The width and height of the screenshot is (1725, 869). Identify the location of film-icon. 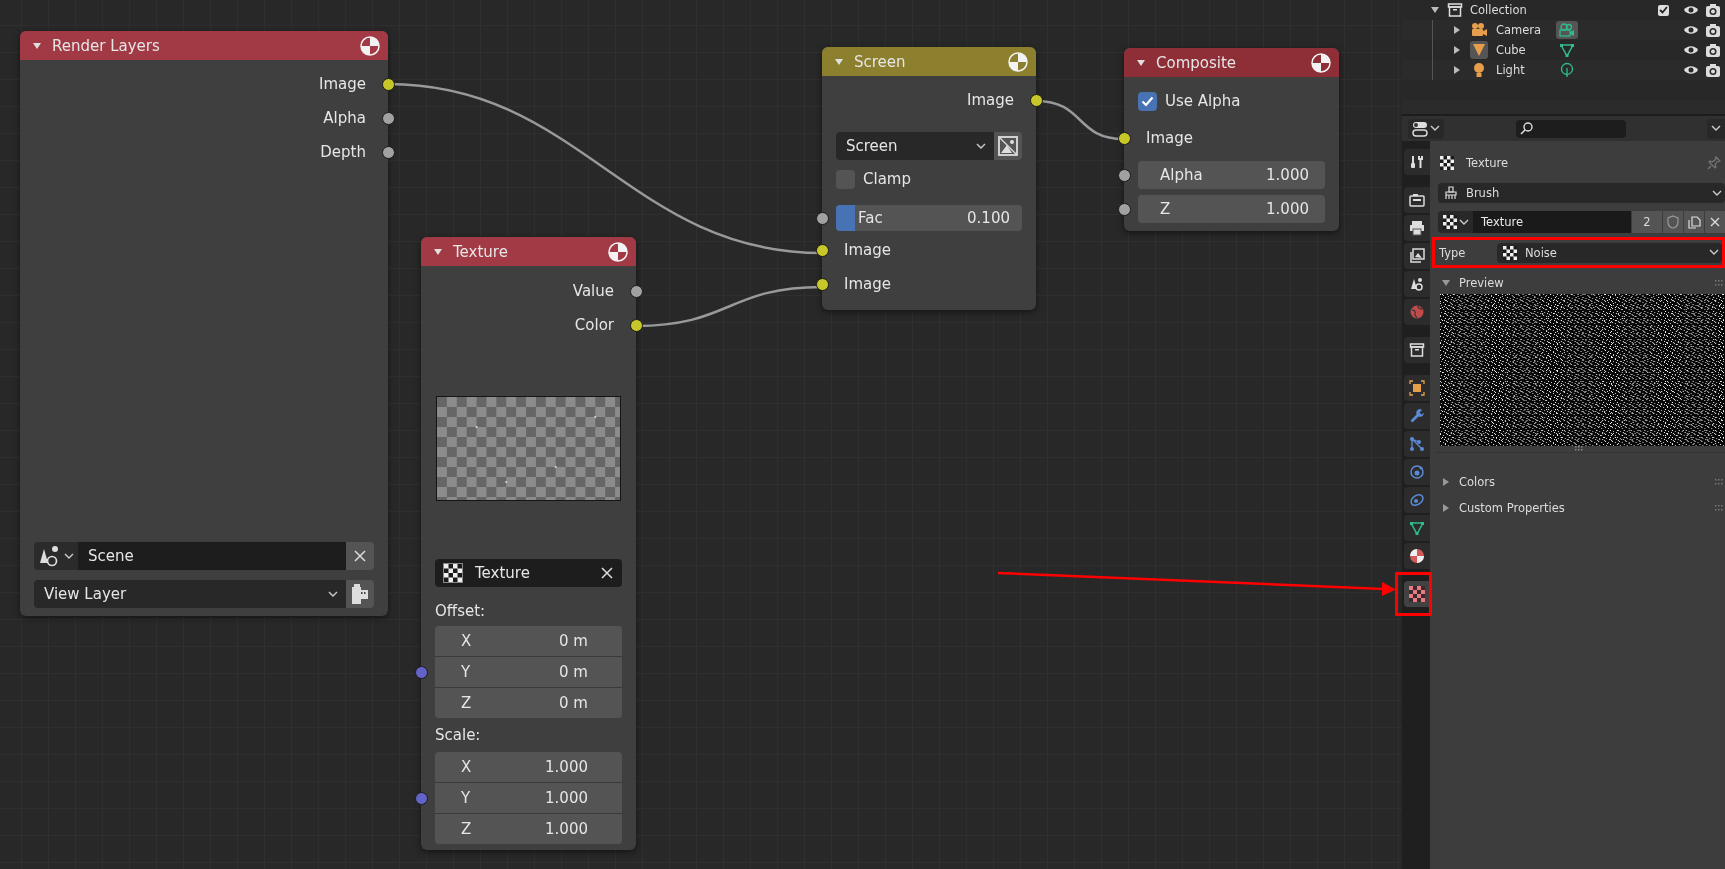
(360, 594).